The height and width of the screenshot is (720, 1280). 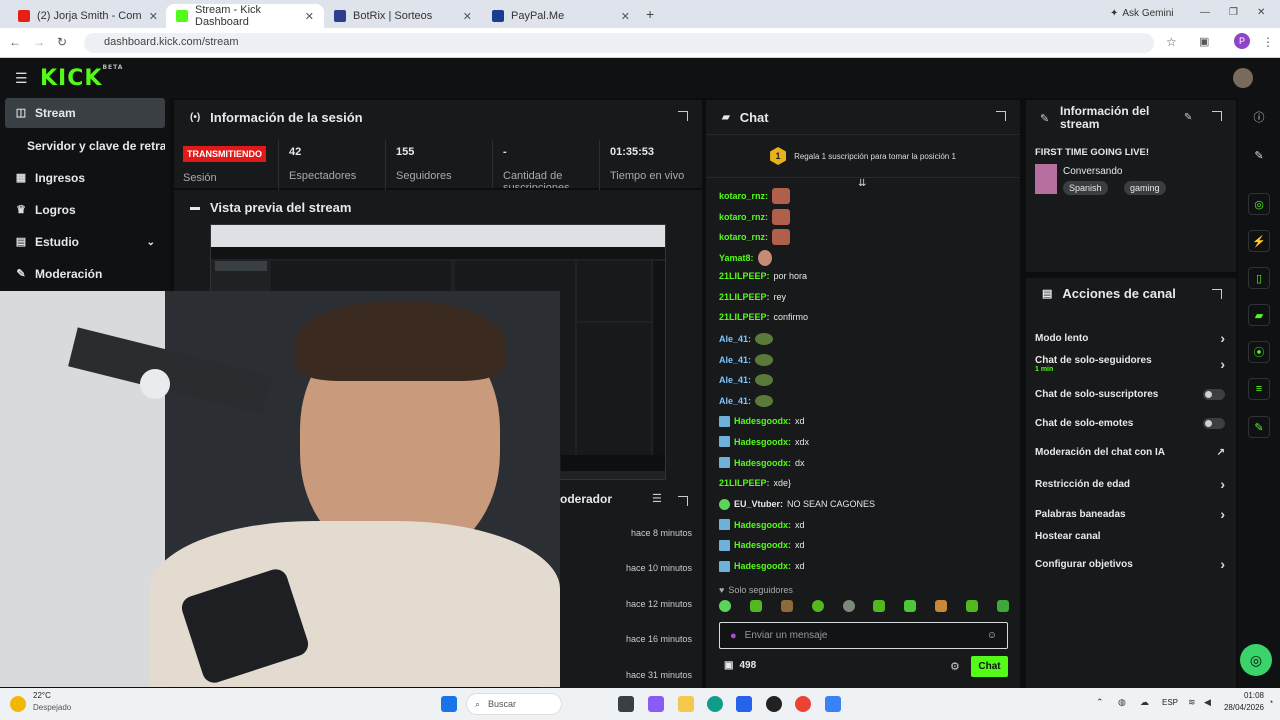 I want to click on bookmark-star-icon: ☆, so click(x=1171, y=42).